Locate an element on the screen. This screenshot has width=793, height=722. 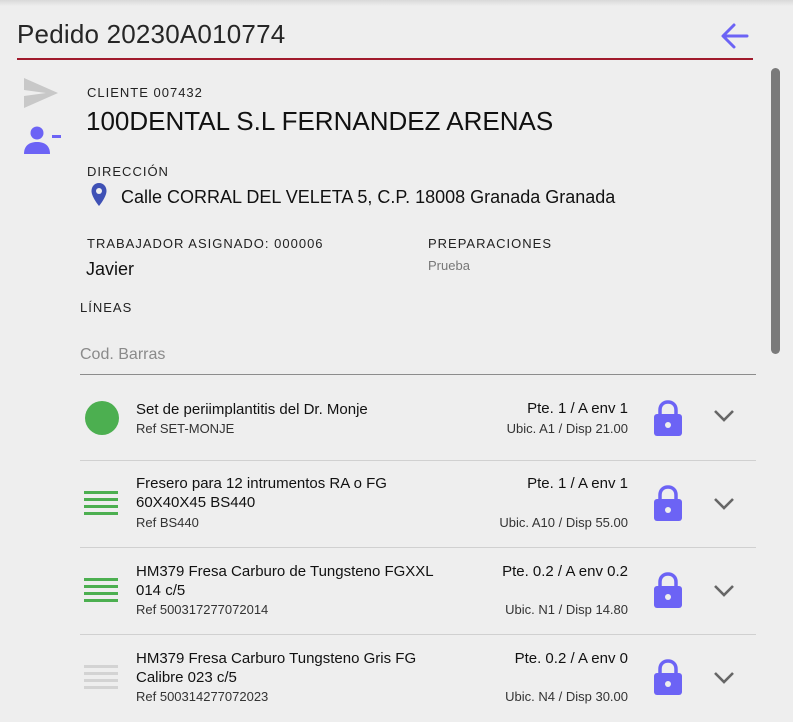
preparaciones-value: Prueba is located at coordinates (449, 265).